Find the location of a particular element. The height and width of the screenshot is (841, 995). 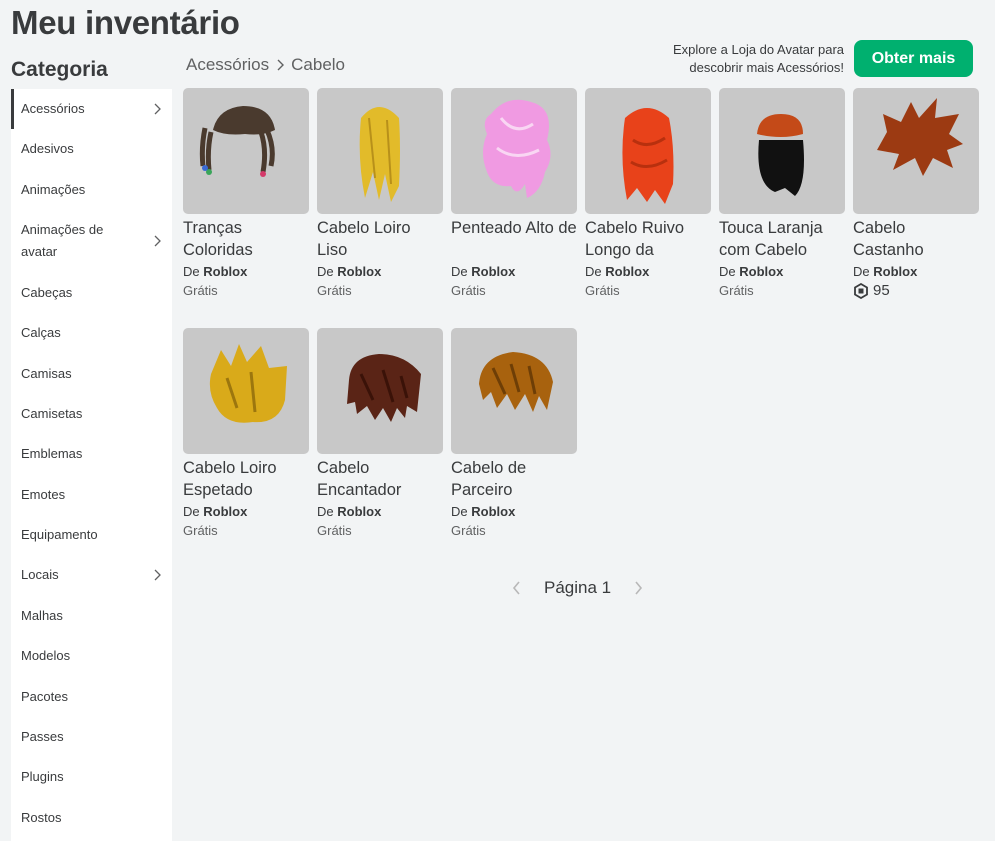

item-name: Cabelo Loiro Espetado is located at coordinates (246, 479).